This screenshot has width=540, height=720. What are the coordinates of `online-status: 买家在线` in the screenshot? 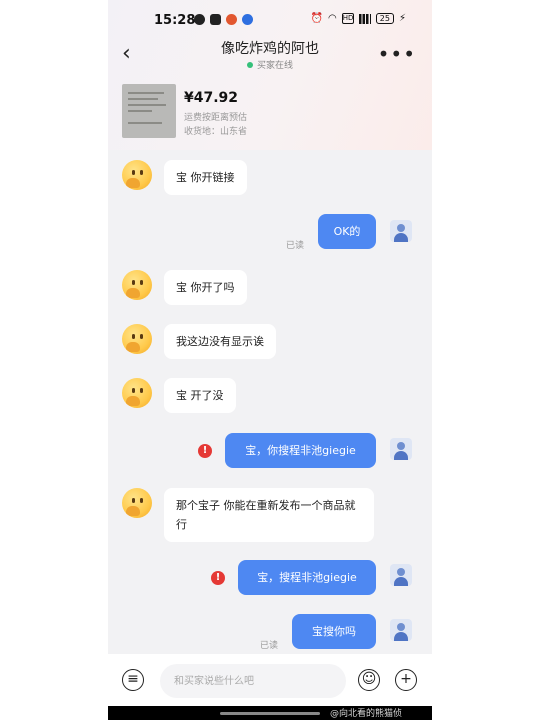 It's located at (270, 64).